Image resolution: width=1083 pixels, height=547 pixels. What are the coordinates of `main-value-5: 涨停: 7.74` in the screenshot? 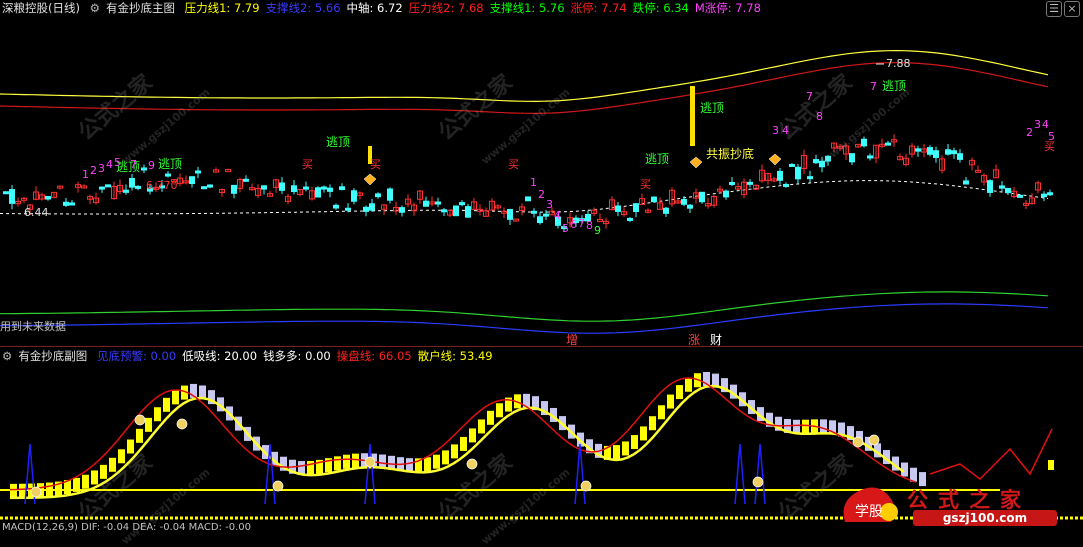 It's located at (598, 8).